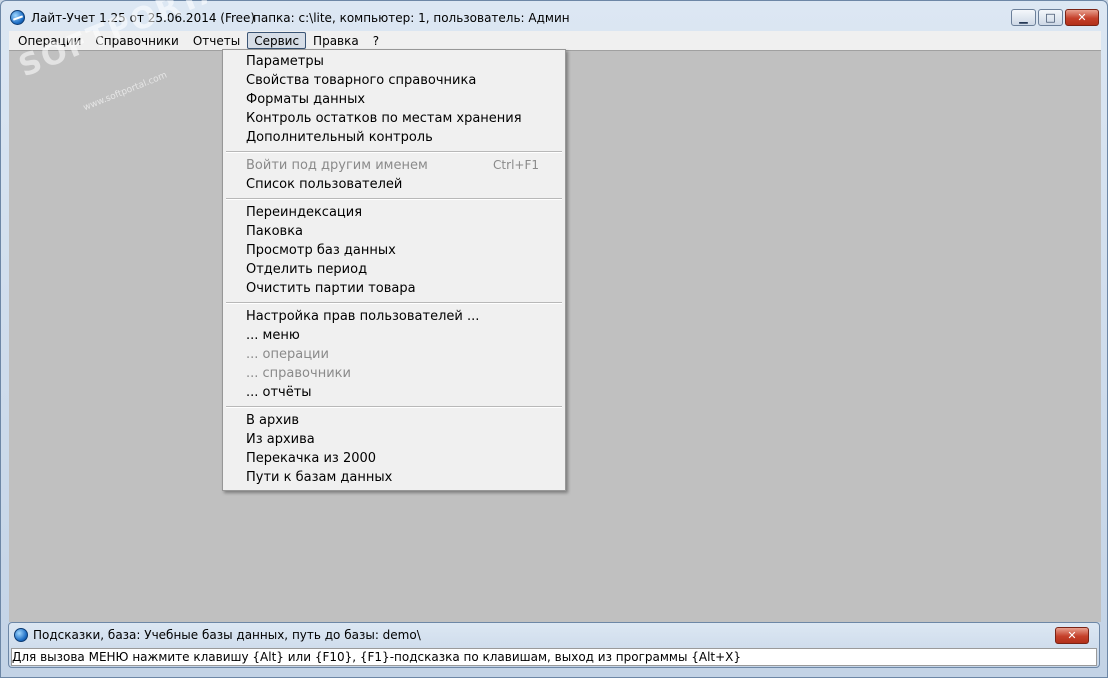  What do you see at coordinates (394, 335) in the screenshot?
I see `dropdown-item: ... меню` at bounding box center [394, 335].